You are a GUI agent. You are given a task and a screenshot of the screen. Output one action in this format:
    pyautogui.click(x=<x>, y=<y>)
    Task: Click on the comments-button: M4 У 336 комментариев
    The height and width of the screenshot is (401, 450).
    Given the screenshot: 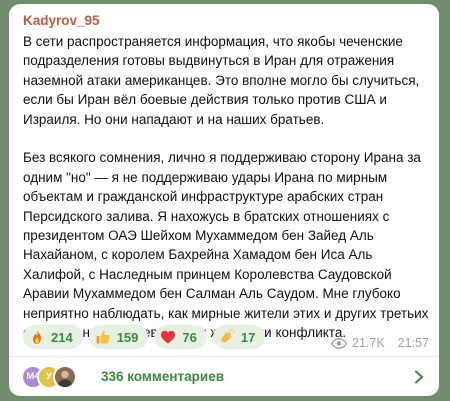 What is the action you would take?
    pyautogui.click(x=224, y=376)
    